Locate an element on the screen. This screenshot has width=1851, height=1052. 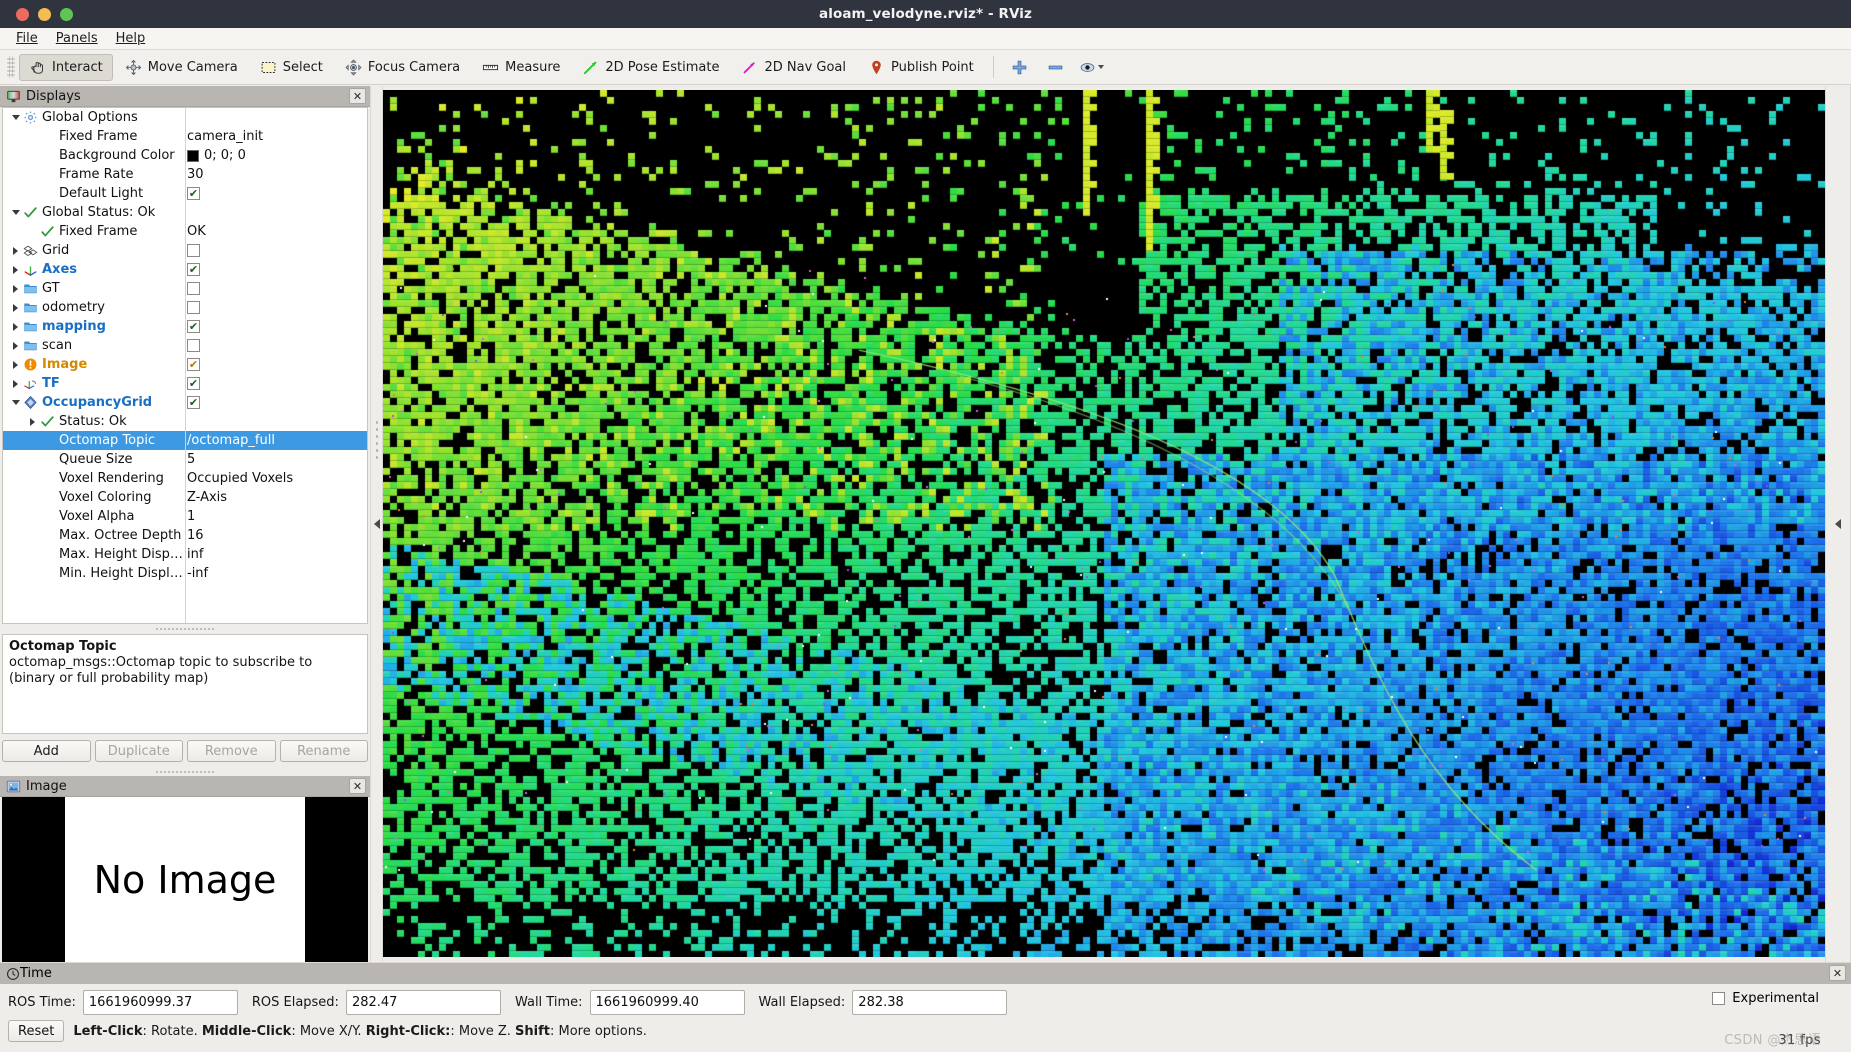
tool-select-button: Select is located at coordinates (291, 67).